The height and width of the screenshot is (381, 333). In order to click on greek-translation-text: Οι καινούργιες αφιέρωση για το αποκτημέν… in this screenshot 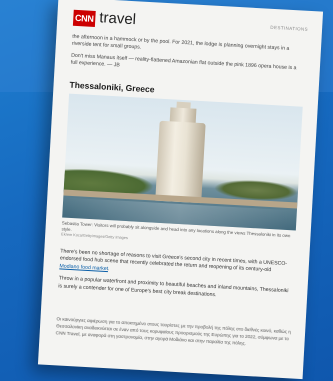, I will do `click(173, 331)`.